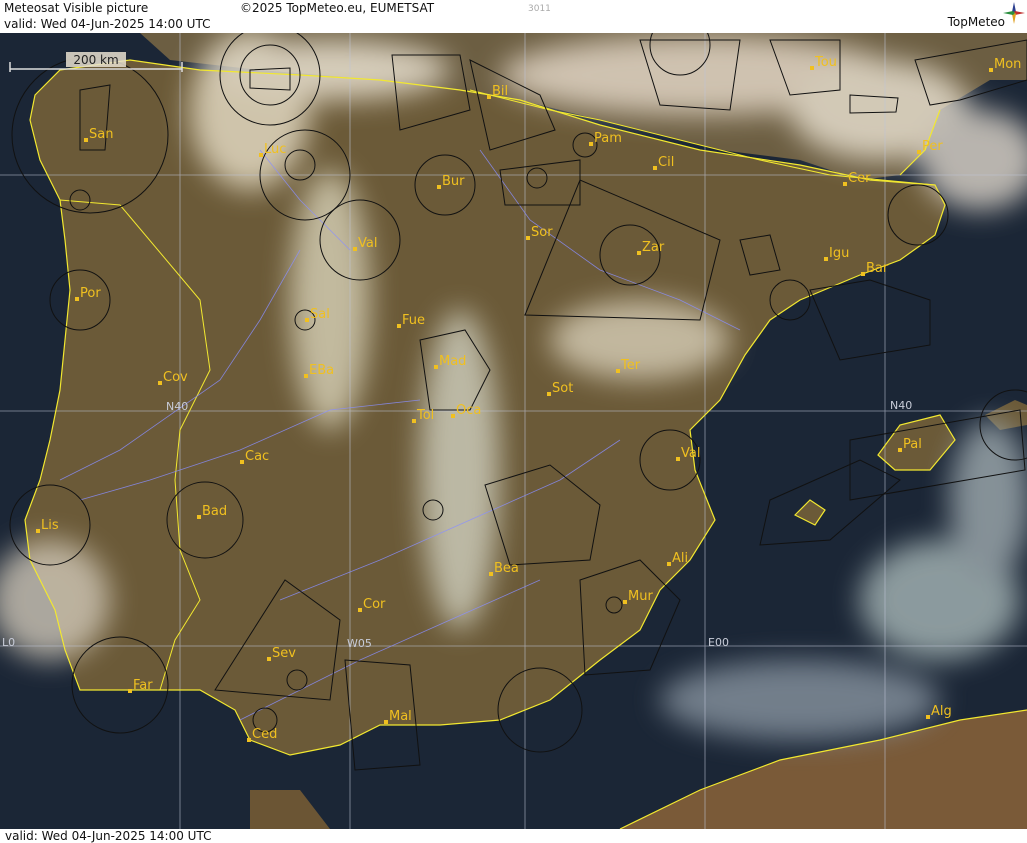 Image resolution: width=1027 pixels, height=843 pixels. Describe the element at coordinates (513, 836) in the screenshot. I see `footer-bar: valid: Wed 04-Jun-2025 14:00 UTC` at that location.